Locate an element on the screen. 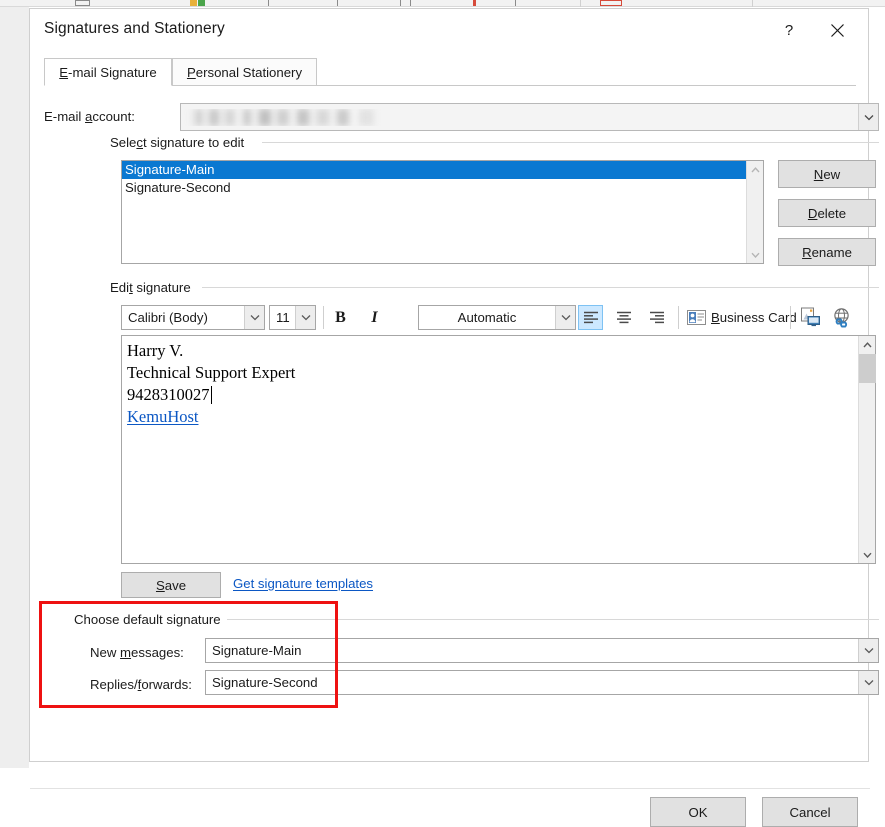  help-button: ? is located at coordinates (789, 30).